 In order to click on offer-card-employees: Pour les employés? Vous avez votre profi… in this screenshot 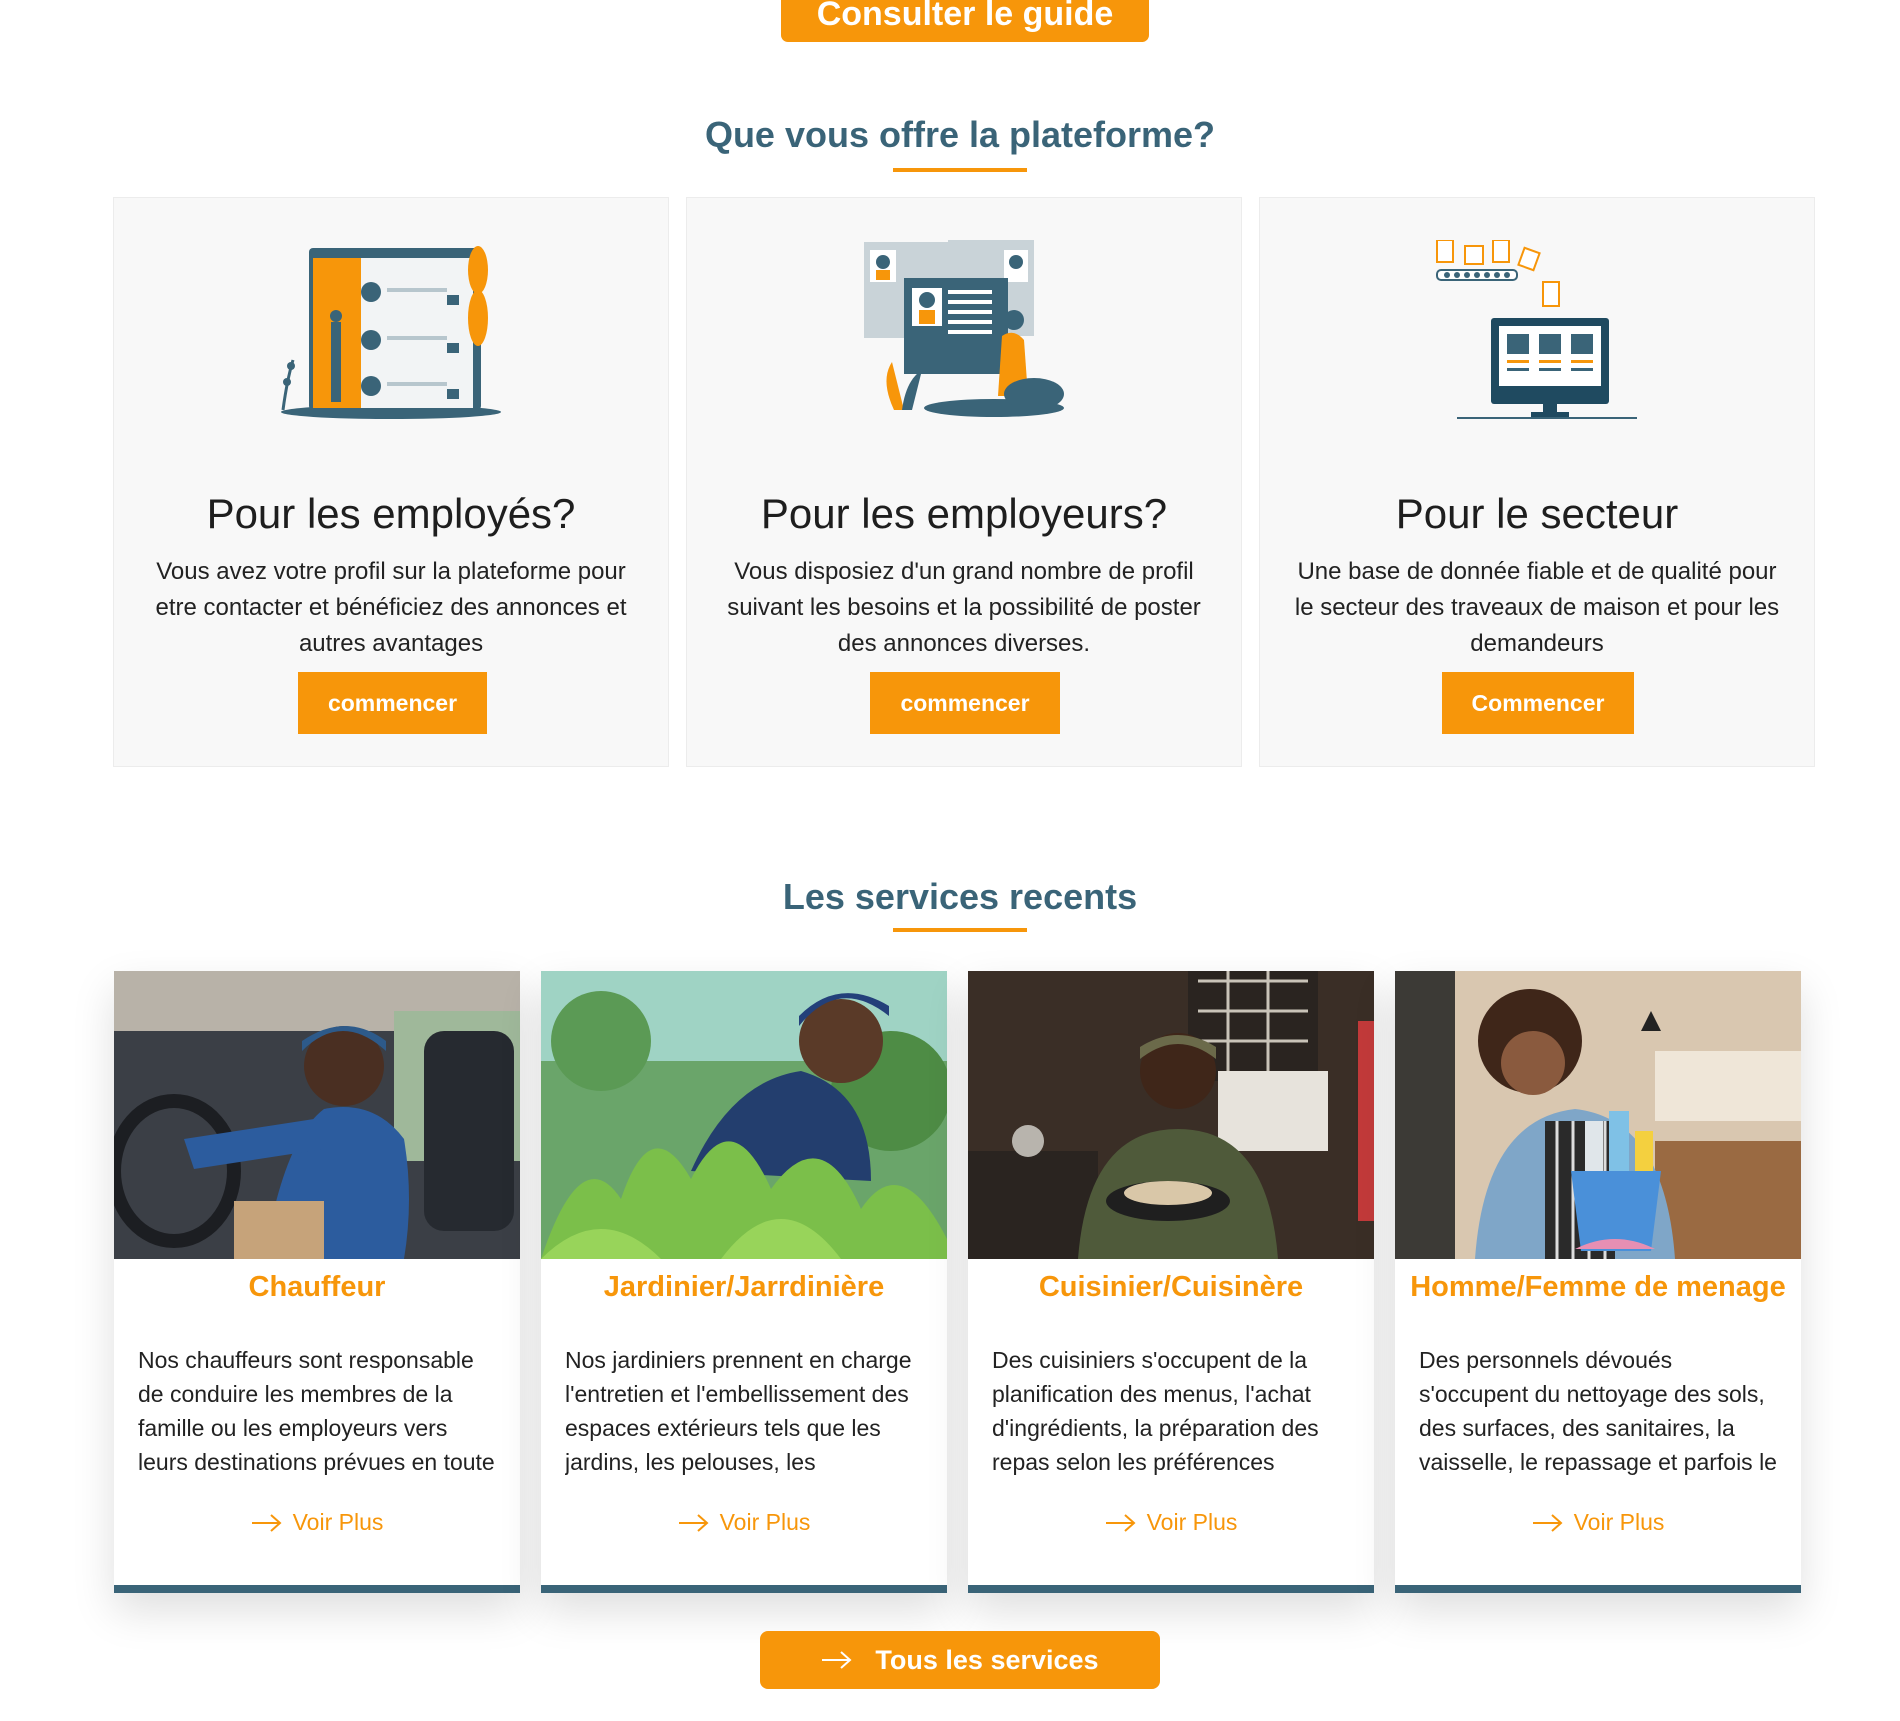, I will do `click(391, 482)`.